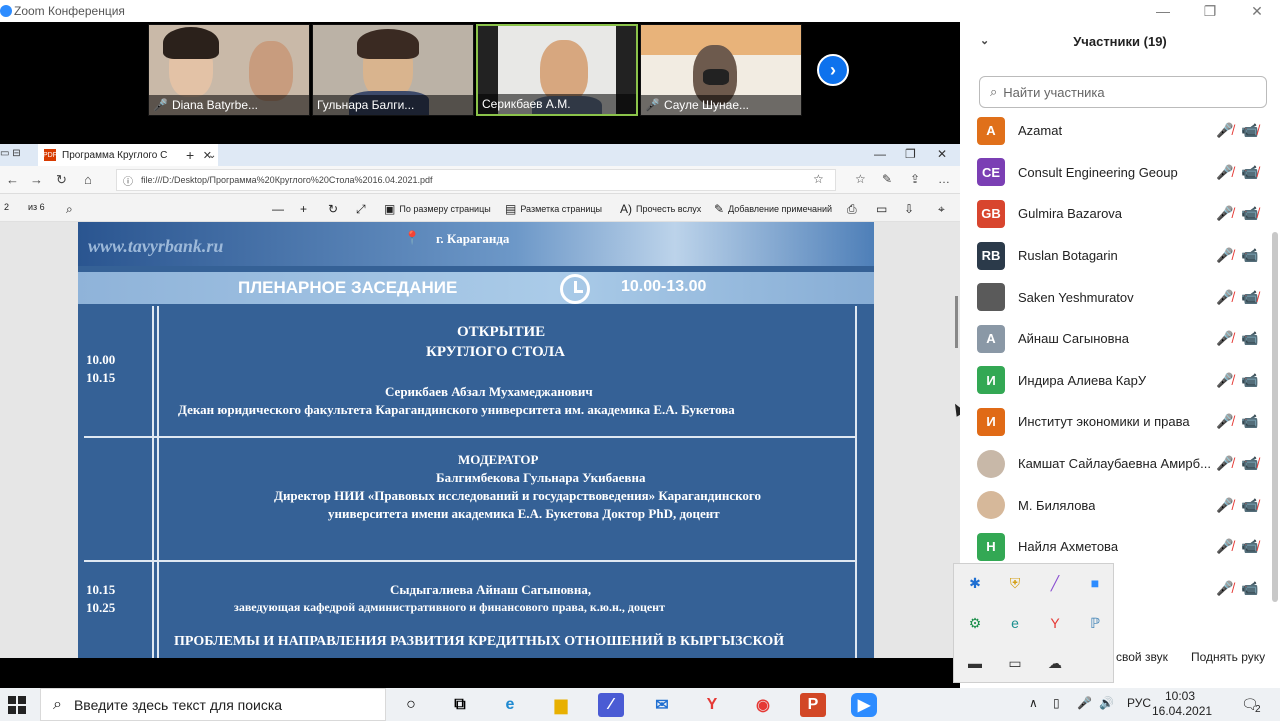 The image size is (1280, 721). Describe the element at coordinates (36, 207) in the screenshot. I see `page-total: из 6` at that location.